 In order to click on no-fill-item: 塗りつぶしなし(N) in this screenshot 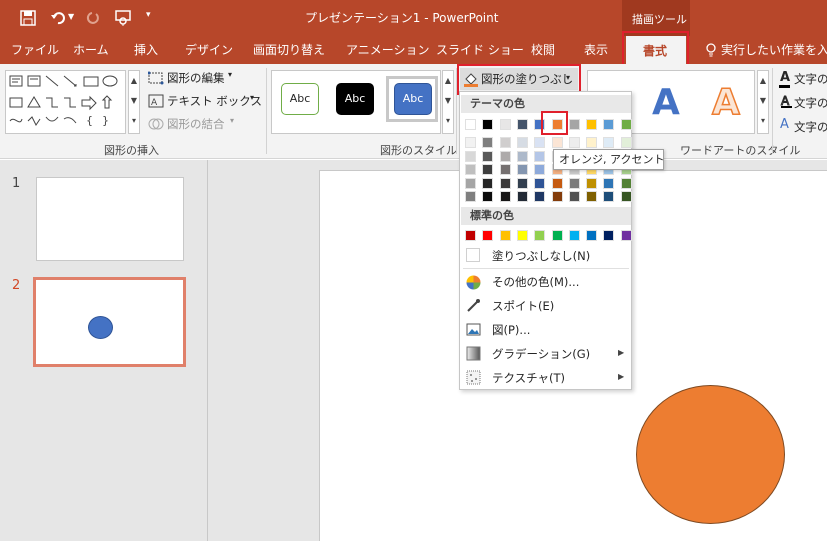, I will do `click(545, 256)`.